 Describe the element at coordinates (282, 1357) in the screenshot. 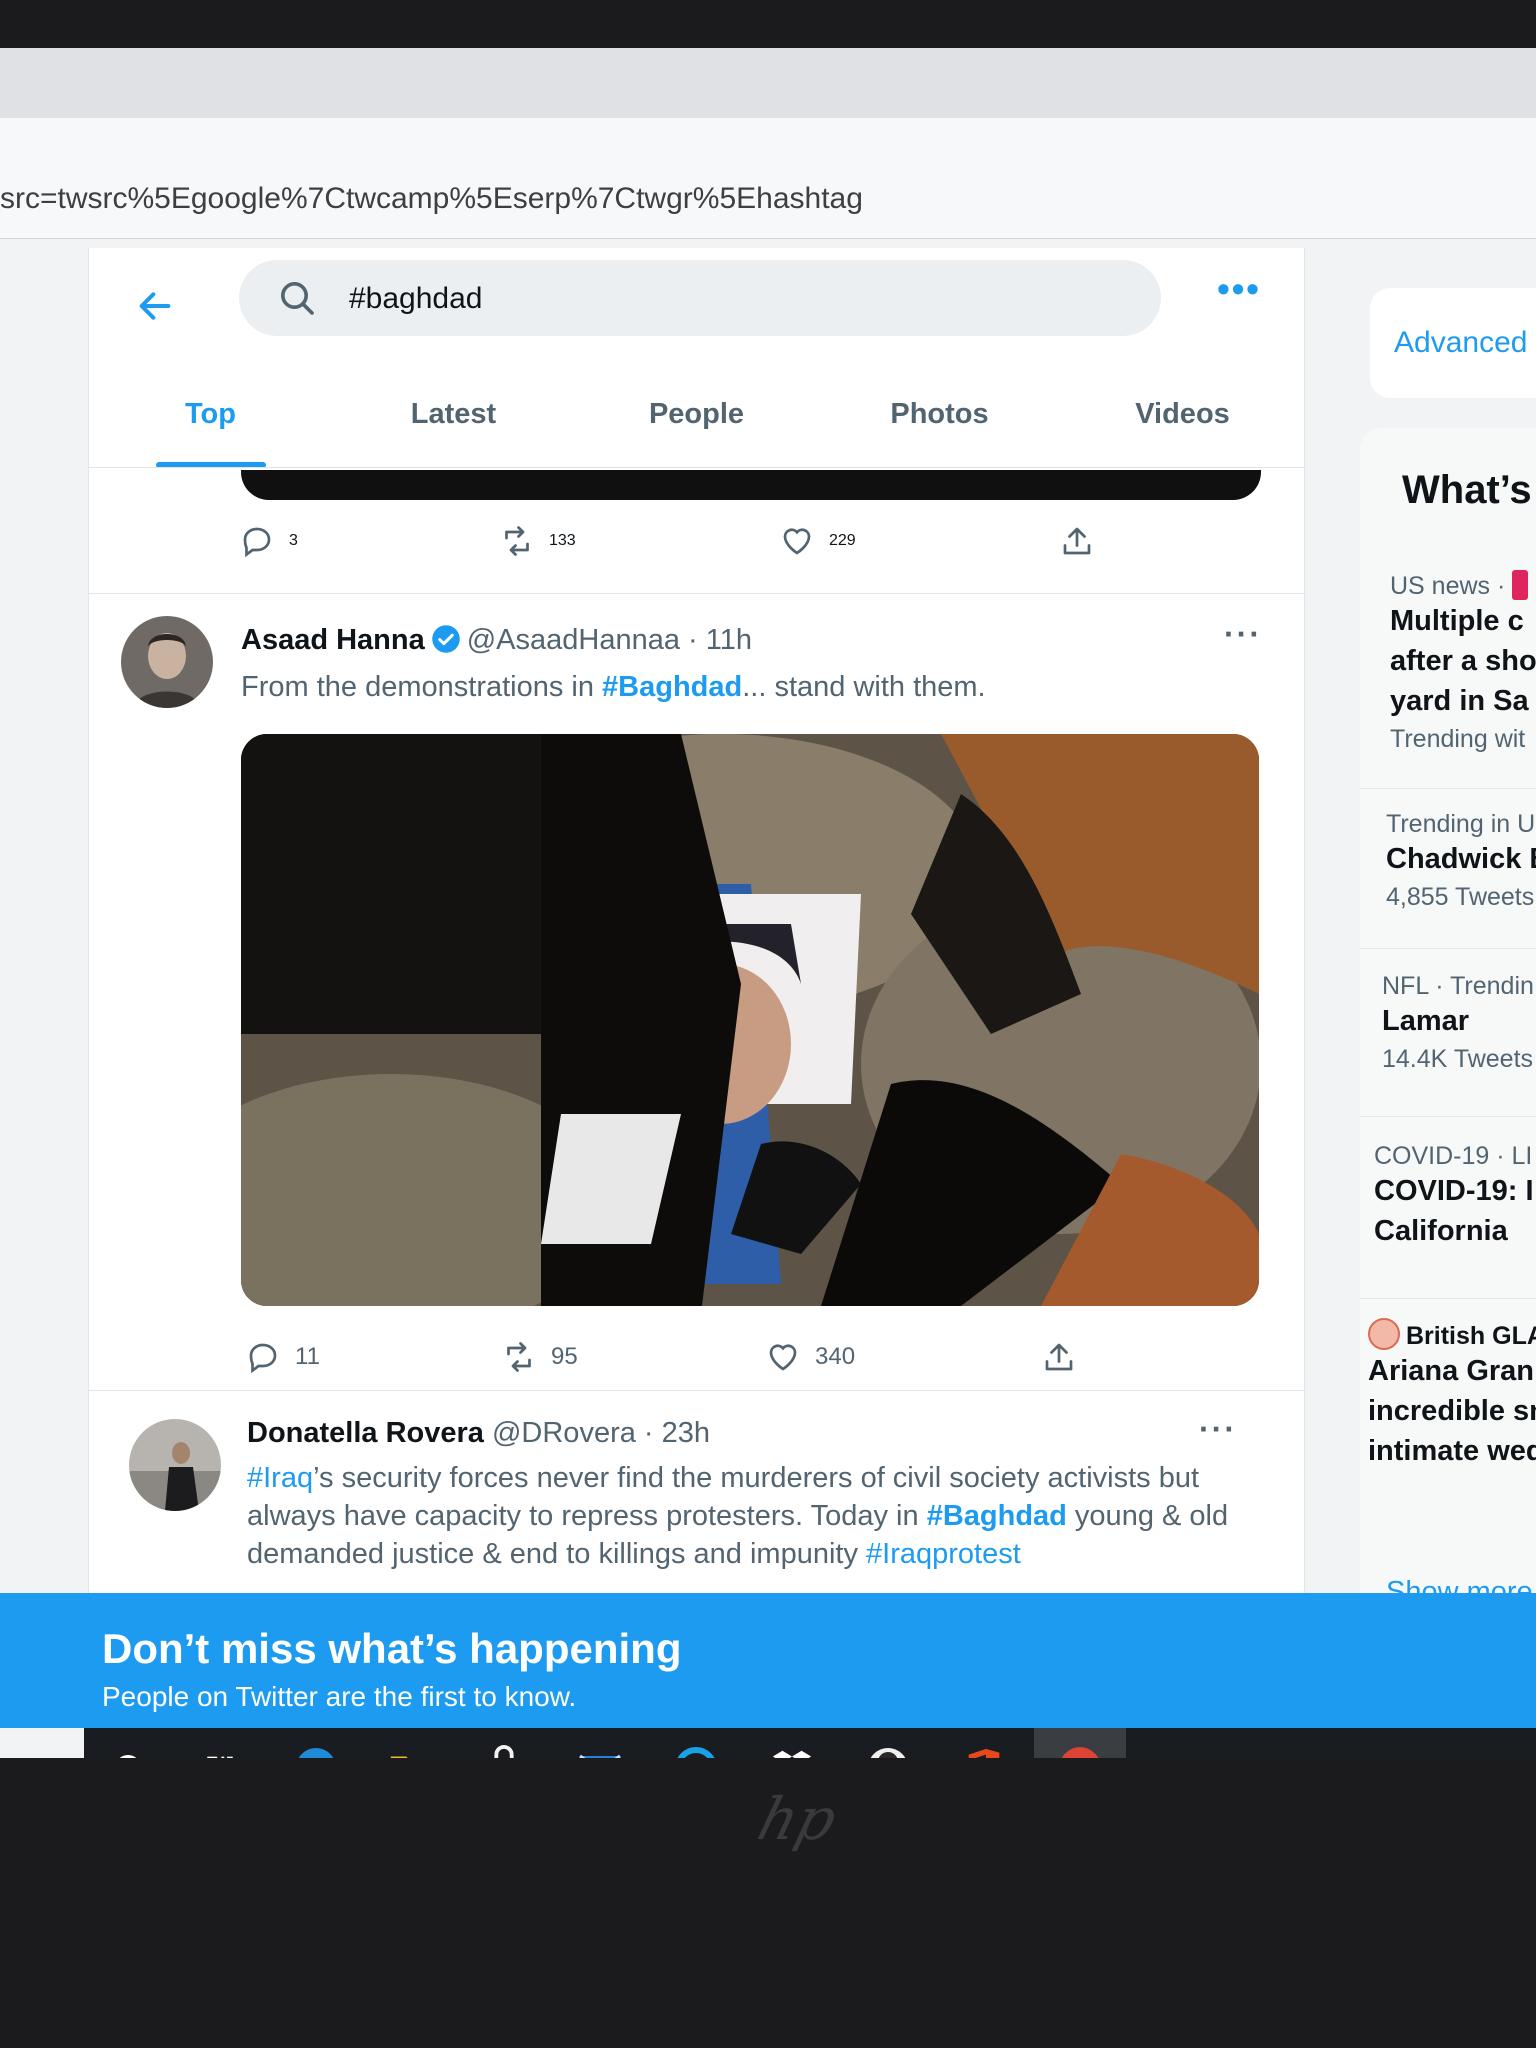

I see `reply-button: 11` at that location.